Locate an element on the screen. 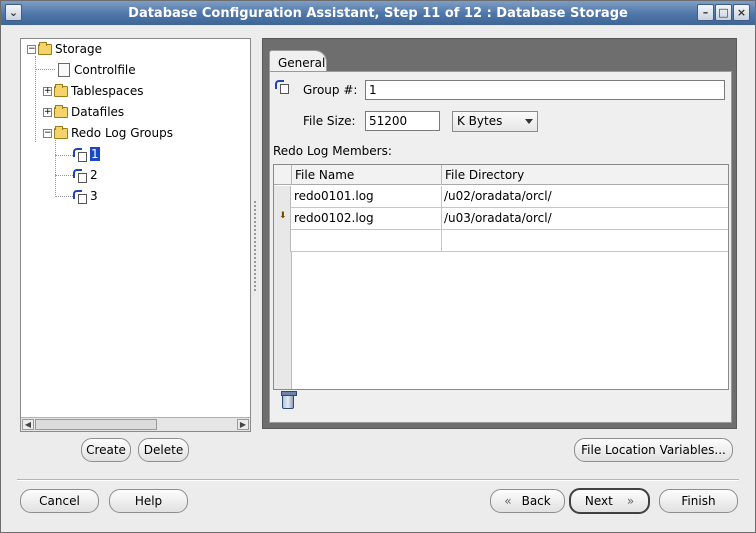 The width and height of the screenshot is (756, 533). minimize-button: – is located at coordinates (705, 12).